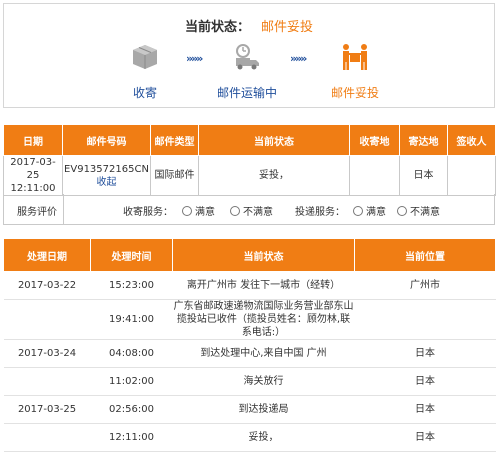 The width and height of the screenshot is (500, 462). Describe the element at coordinates (263, 381) in the screenshot. I see `process-status: 海关放行` at that location.